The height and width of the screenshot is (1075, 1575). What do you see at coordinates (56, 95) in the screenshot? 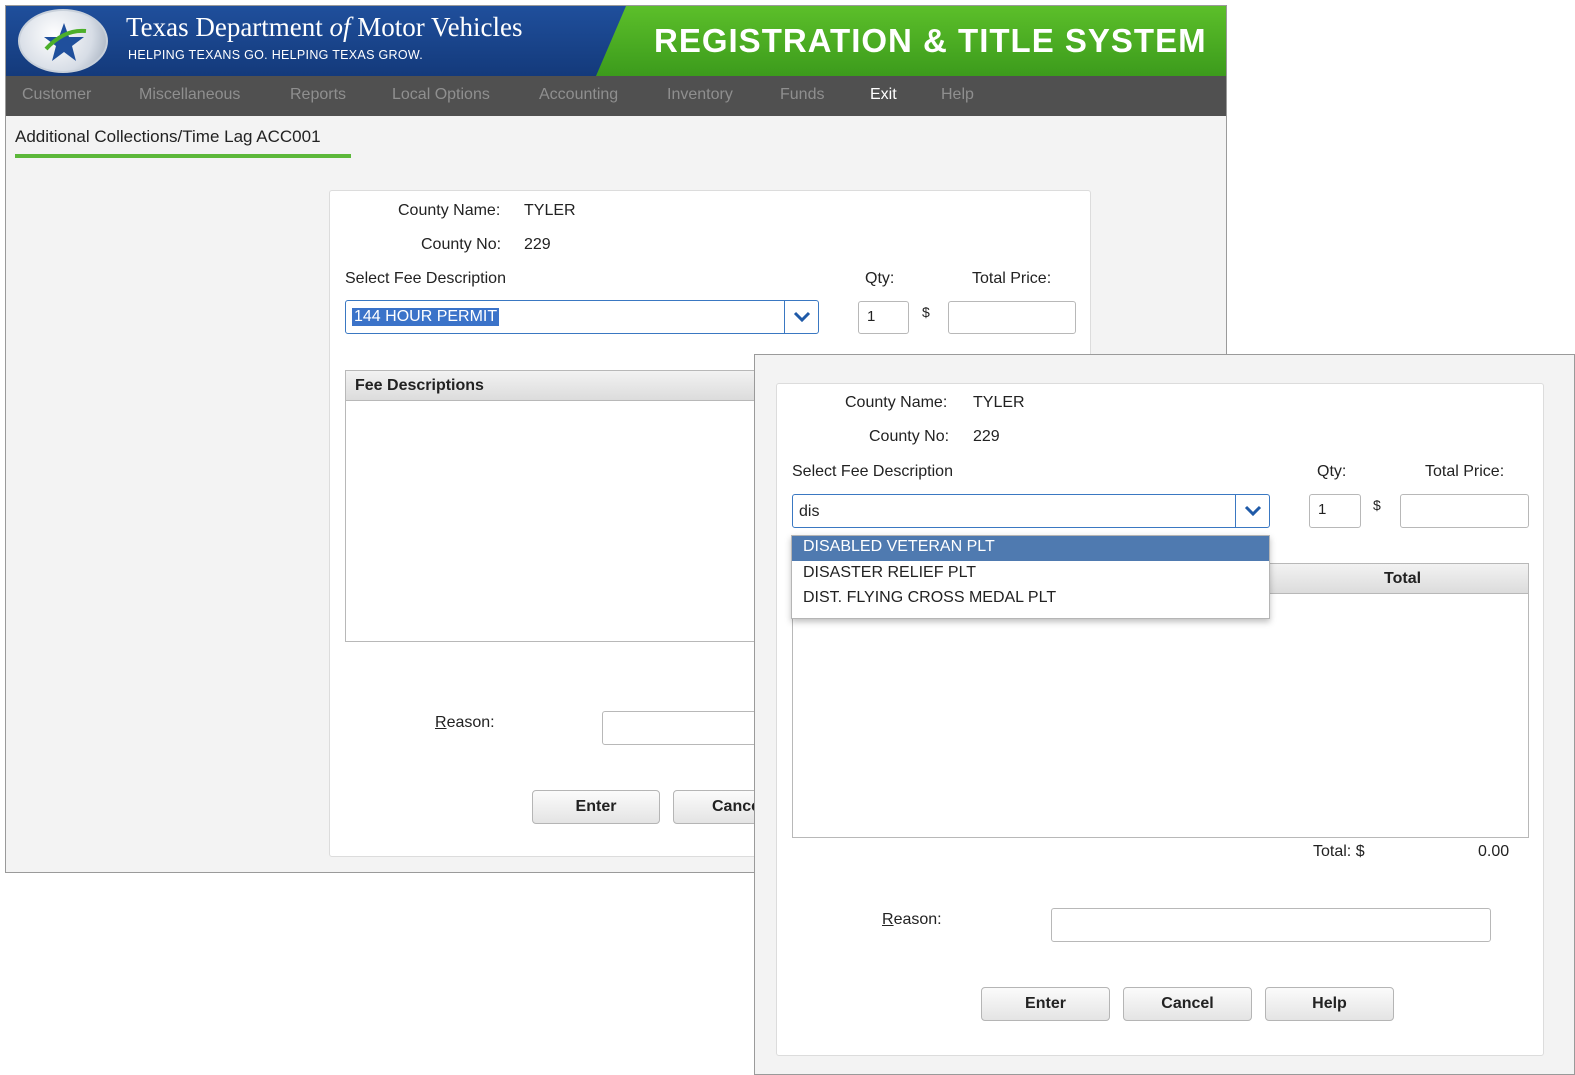
I see `menu-customer: Customer` at bounding box center [56, 95].